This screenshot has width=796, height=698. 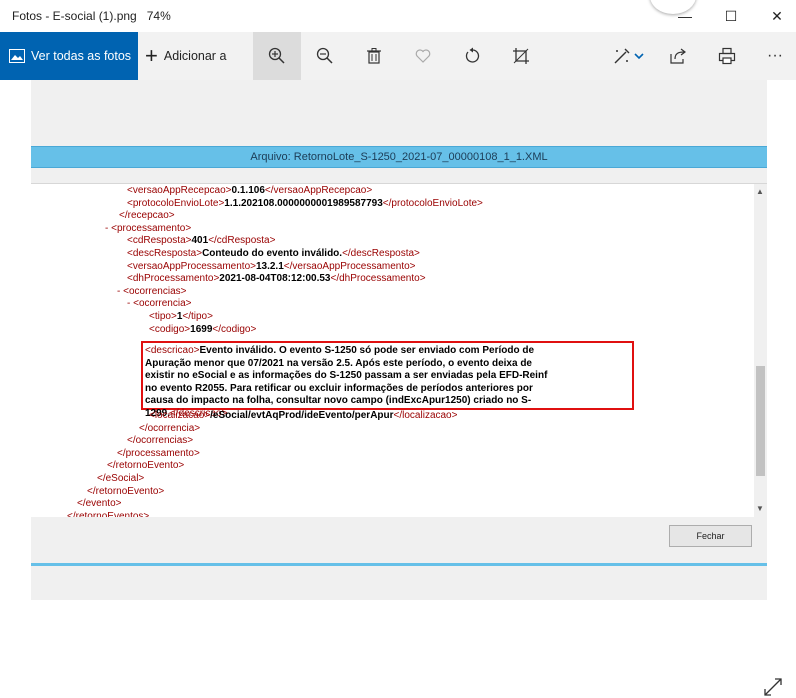 I want to click on xml-tag: </ocorrencias>, so click(x=160, y=441).